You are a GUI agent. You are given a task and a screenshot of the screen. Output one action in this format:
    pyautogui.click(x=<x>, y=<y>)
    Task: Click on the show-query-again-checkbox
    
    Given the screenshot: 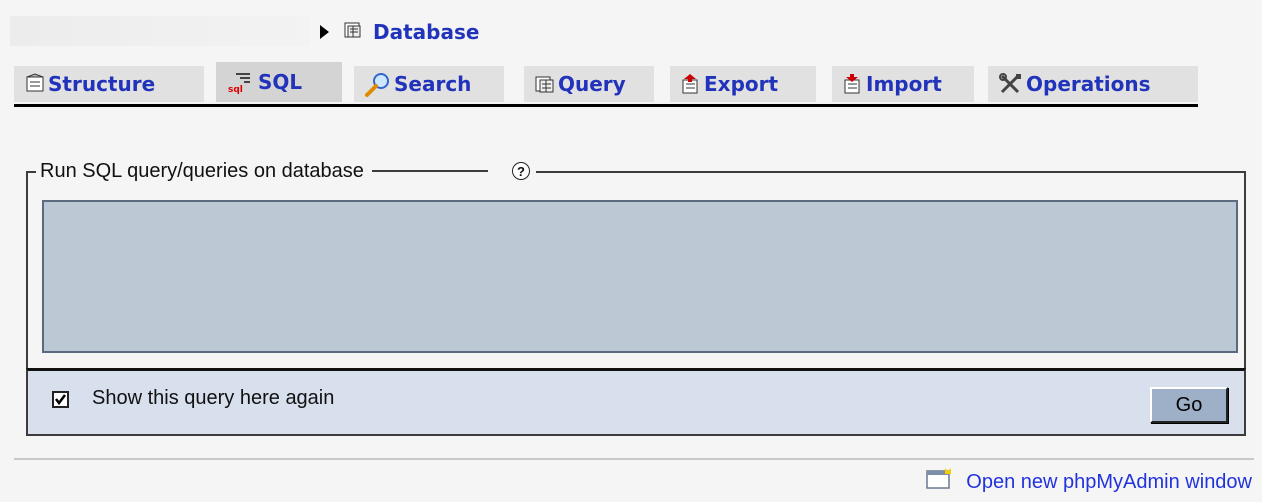 What is the action you would take?
    pyautogui.click(x=60, y=399)
    